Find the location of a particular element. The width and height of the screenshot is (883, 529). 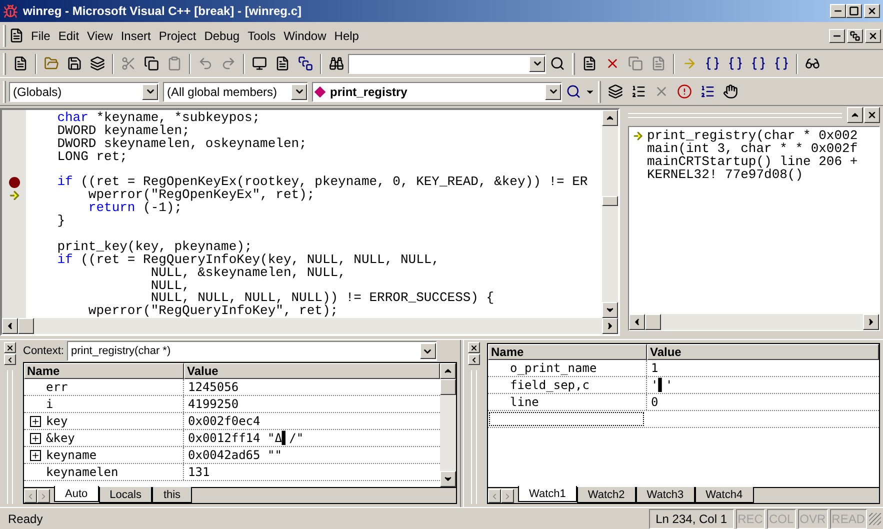

exclamation-icon is located at coordinates (684, 91).